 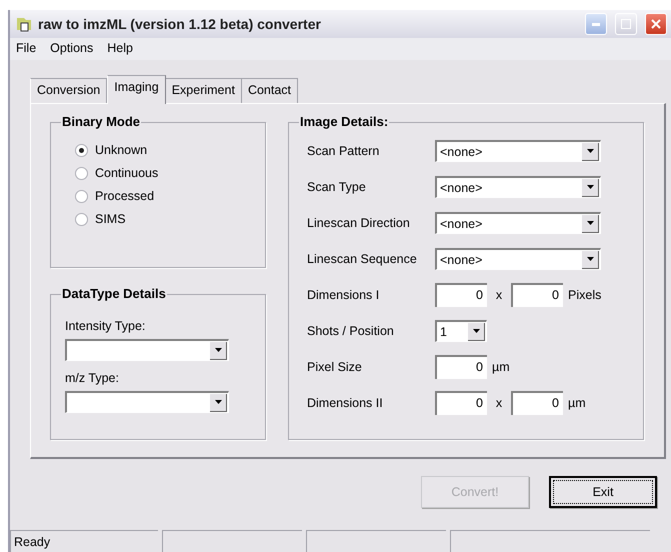 I want to click on maximize-icon, so click(x=626, y=24).